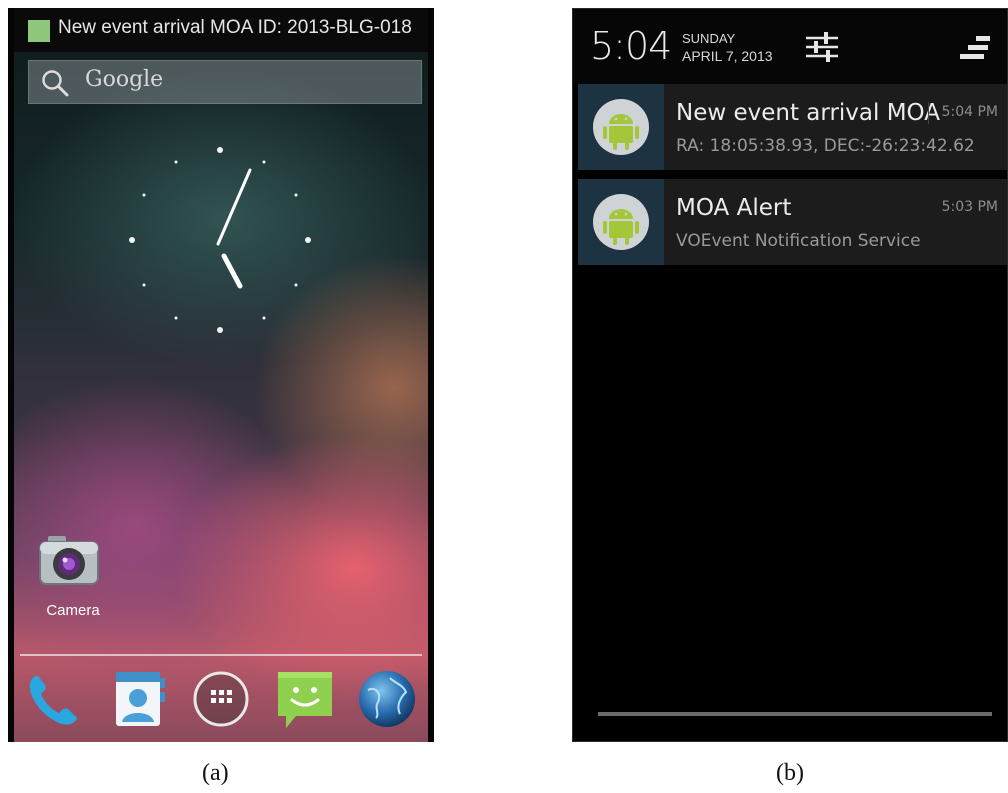 This screenshot has width=1008, height=793. Describe the element at coordinates (225, 82) in the screenshot. I see `google-search-bar: Google` at that location.